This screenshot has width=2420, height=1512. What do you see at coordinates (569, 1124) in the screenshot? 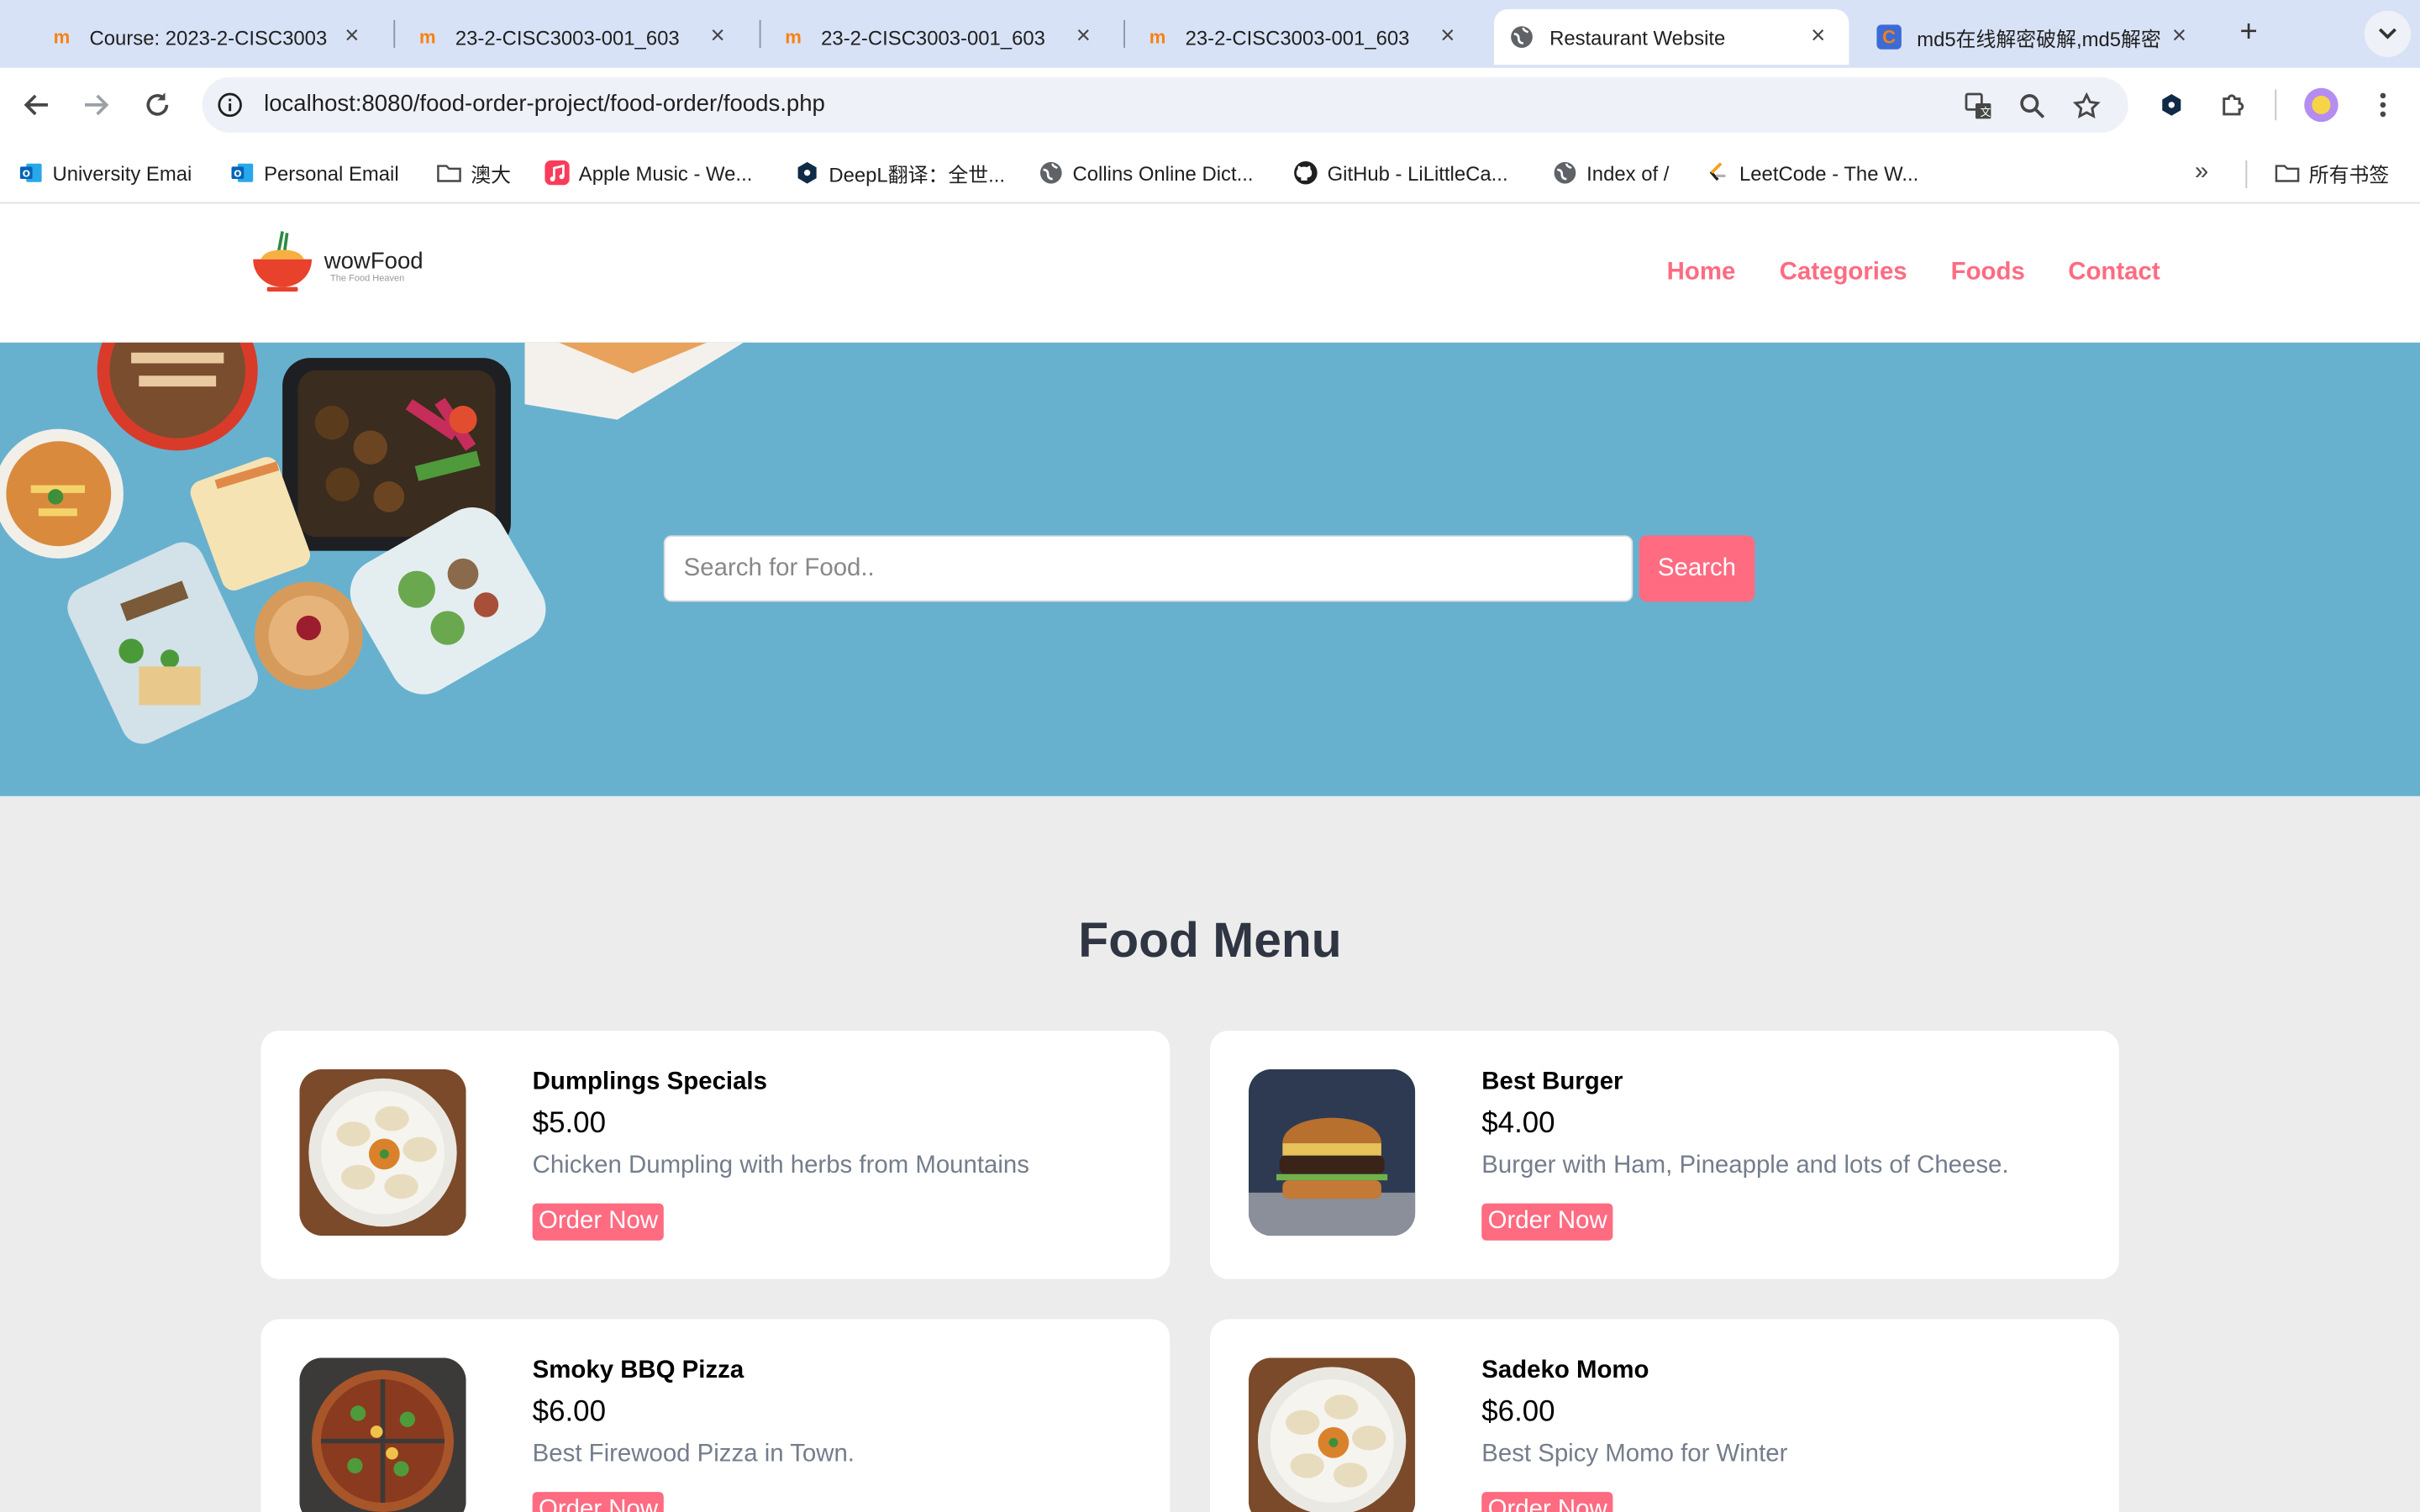
I see `food-price: $5.00` at bounding box center [569, 1124].